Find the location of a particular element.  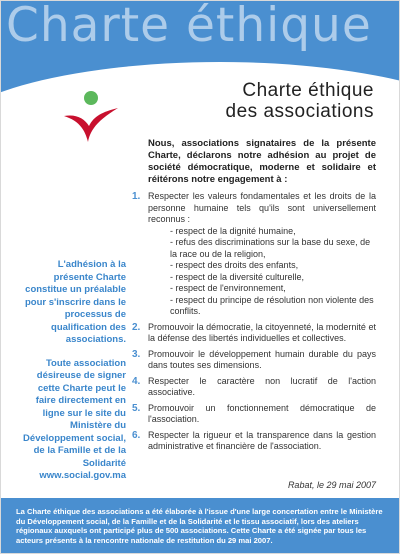

signature-date: Rabat, le 29 mai 2007 is located at coordinates (331, 485).